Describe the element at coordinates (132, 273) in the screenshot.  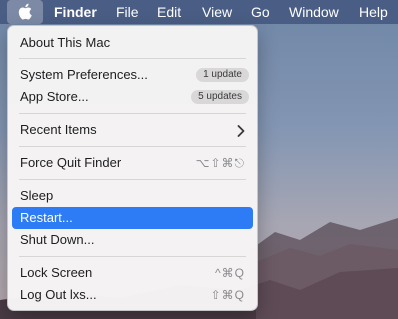
I see `menu-item-lock-screen: Lock Screen ^⌘Q` at that location.